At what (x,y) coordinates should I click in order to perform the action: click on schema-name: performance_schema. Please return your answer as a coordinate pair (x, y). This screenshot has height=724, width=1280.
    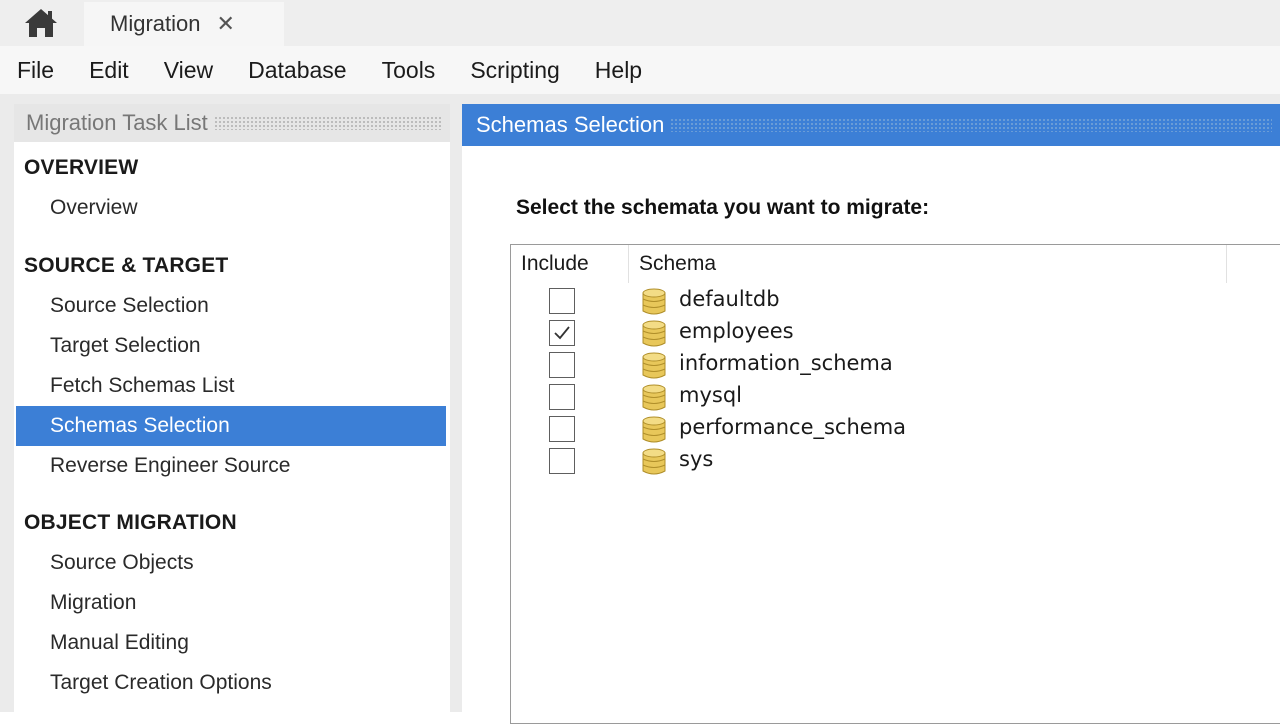
    Looking at the image, I should click on (793, 427).